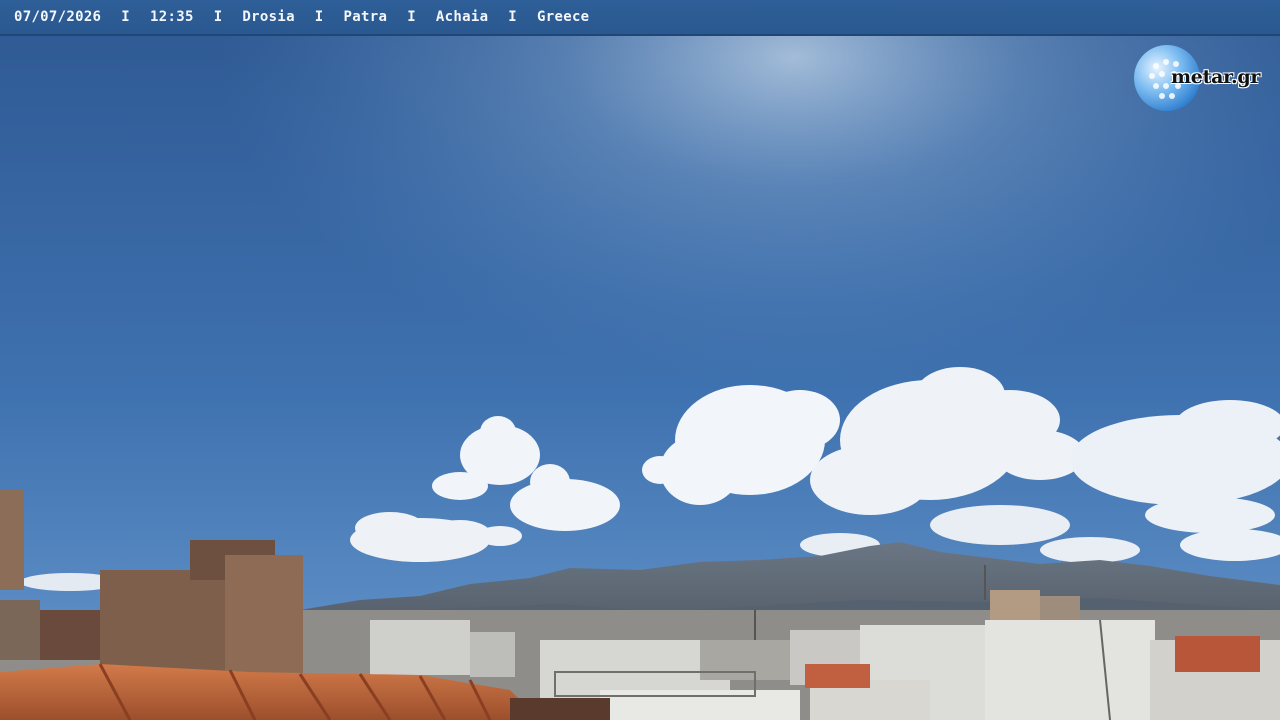 Image resolution: width=1280 pixels, height=720 pixels. What do you see at coordinates (264, 617) in the screenshot?
I see `brick-building-side` at bounding box center [264, 617].